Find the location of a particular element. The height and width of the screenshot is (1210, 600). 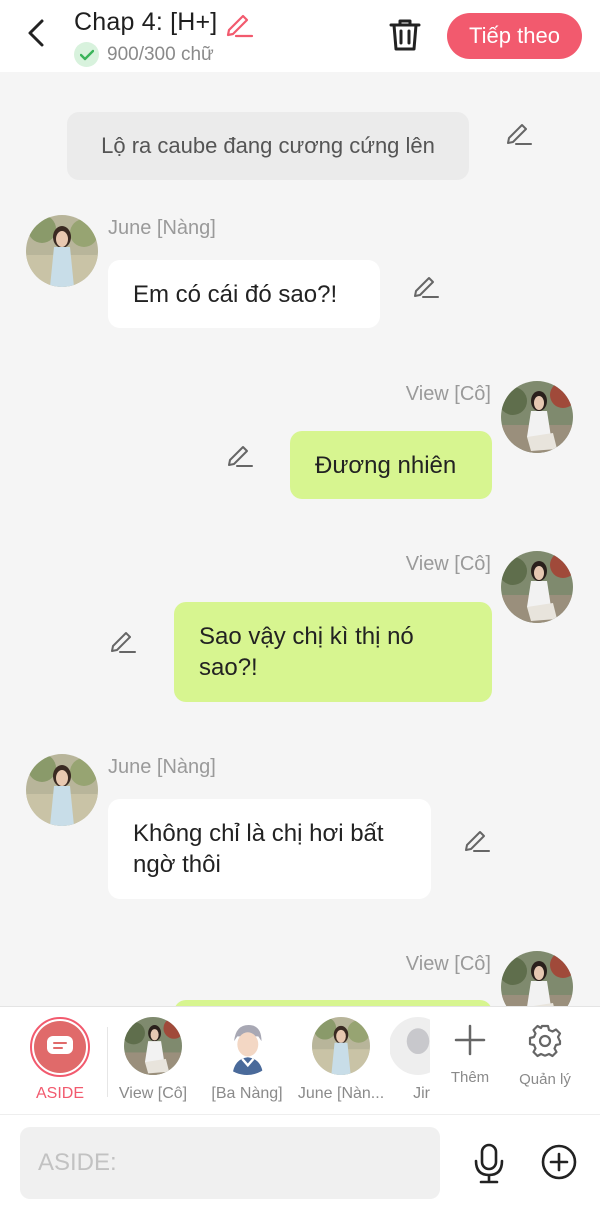

message-bubble: Không chỉ là chị hơi bất ngờ thôi is located at coordinates (269, 849).